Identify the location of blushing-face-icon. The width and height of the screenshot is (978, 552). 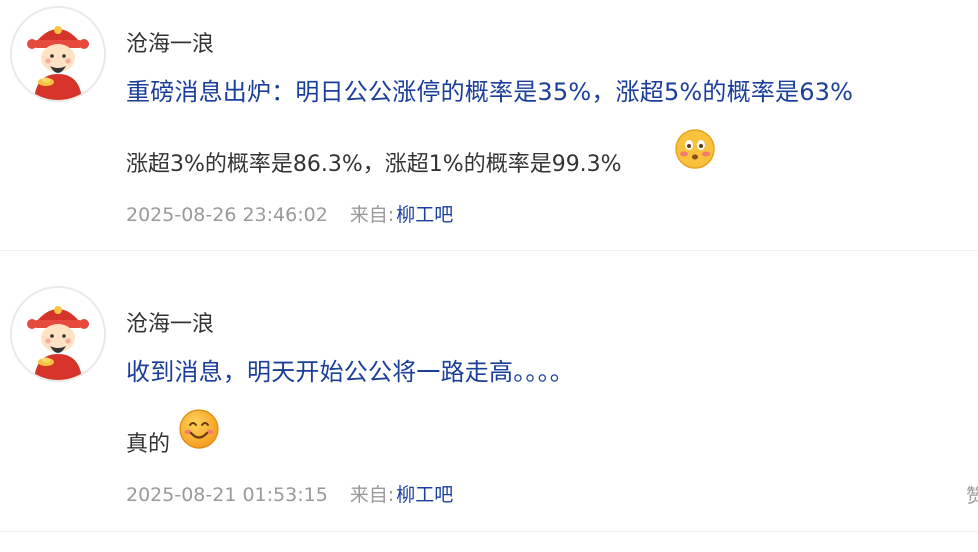
(695, 149).